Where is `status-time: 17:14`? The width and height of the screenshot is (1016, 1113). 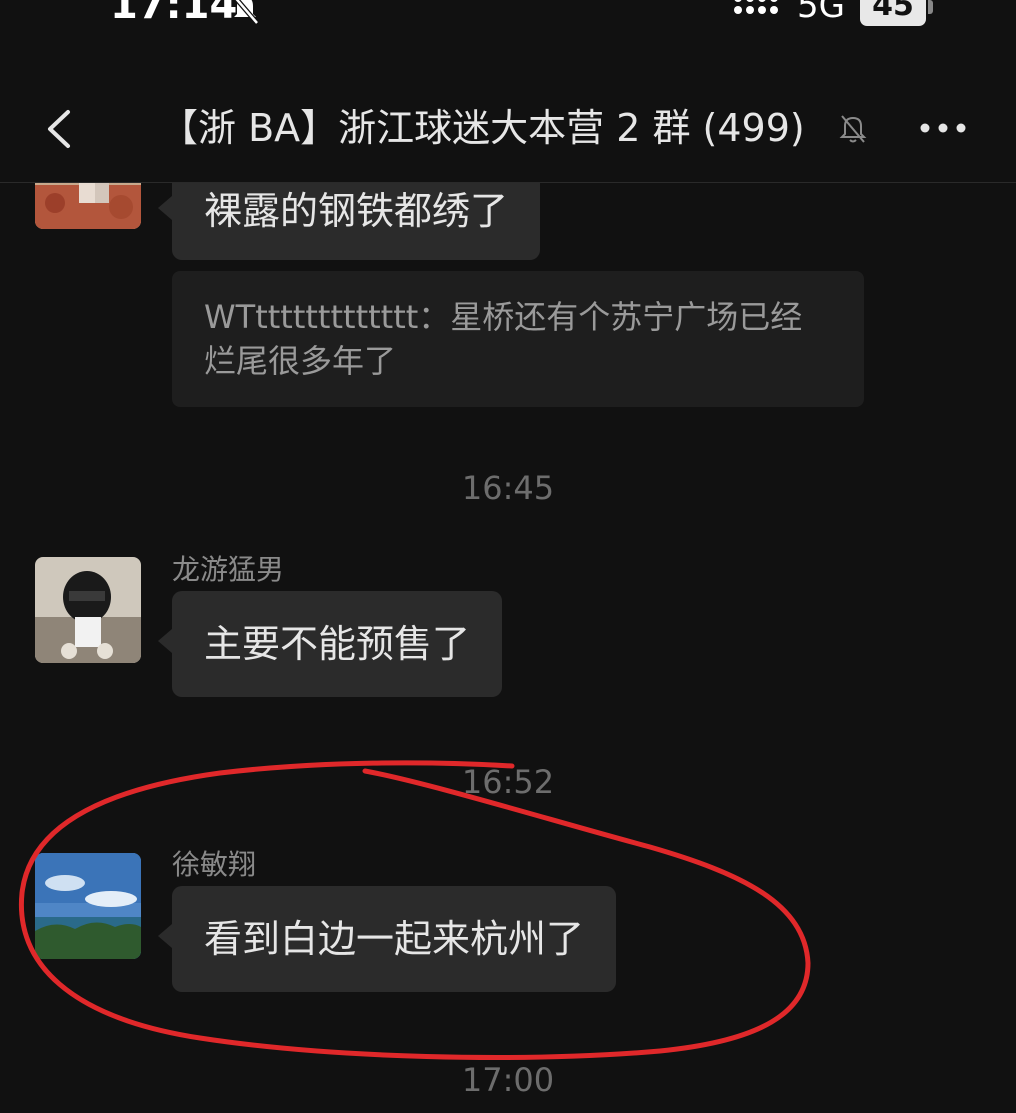
status-time: 17:14 is located at coordinates (174, 14).